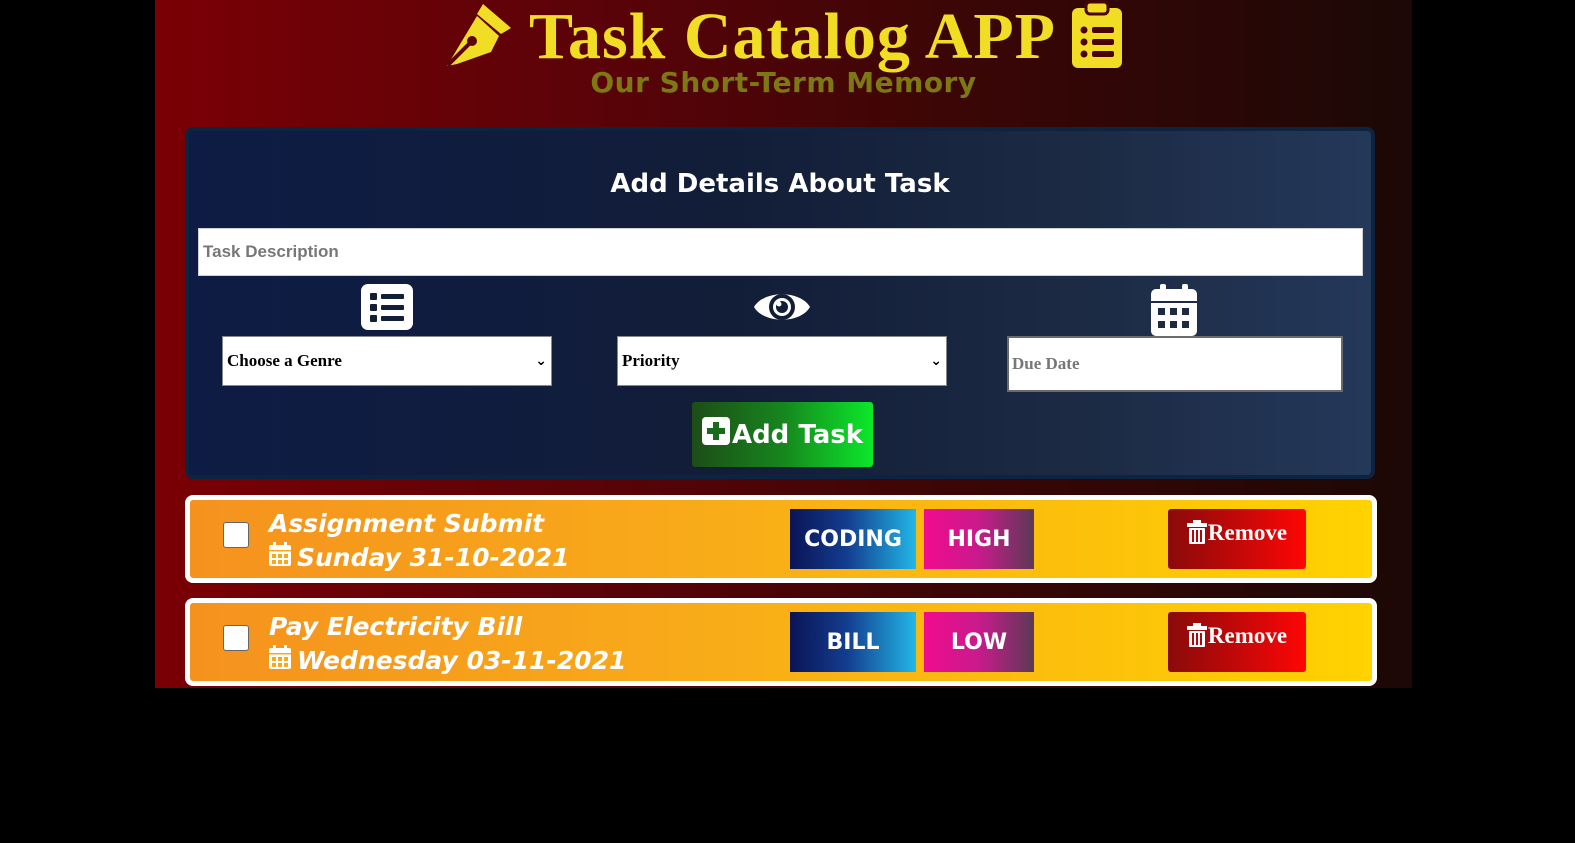 This screenshot has width=1575, height=843. I want to click on task-name: Pay Electricity Bill, so click(396, 626).